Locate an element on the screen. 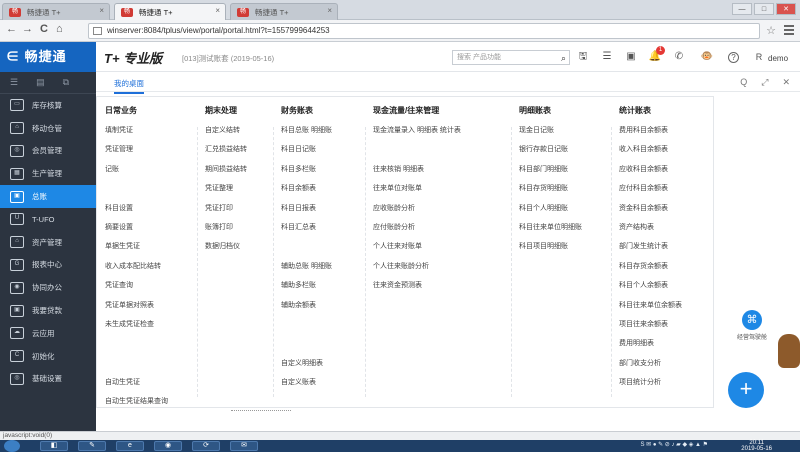 The image size is (800, 452). monkey-mascot-icon is located at coordinates (789, 351).